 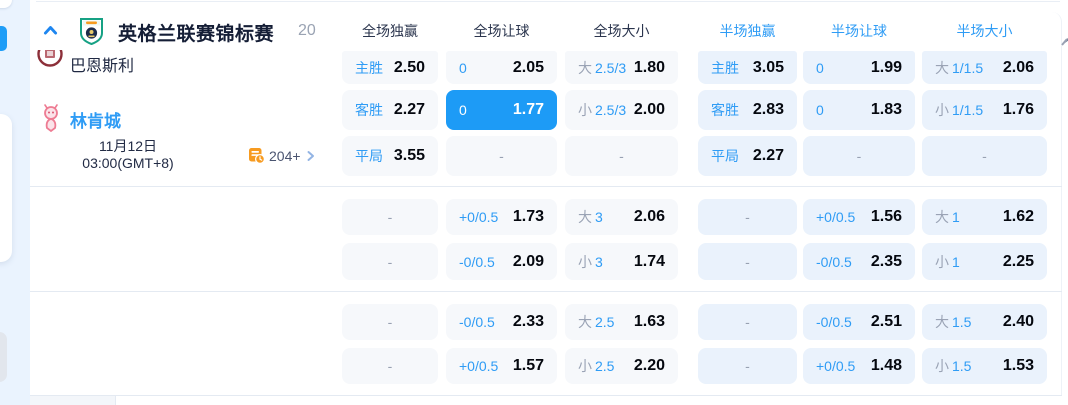 I want to click on odds-cell: 客胜 2.83, so click(x=747, y=110).